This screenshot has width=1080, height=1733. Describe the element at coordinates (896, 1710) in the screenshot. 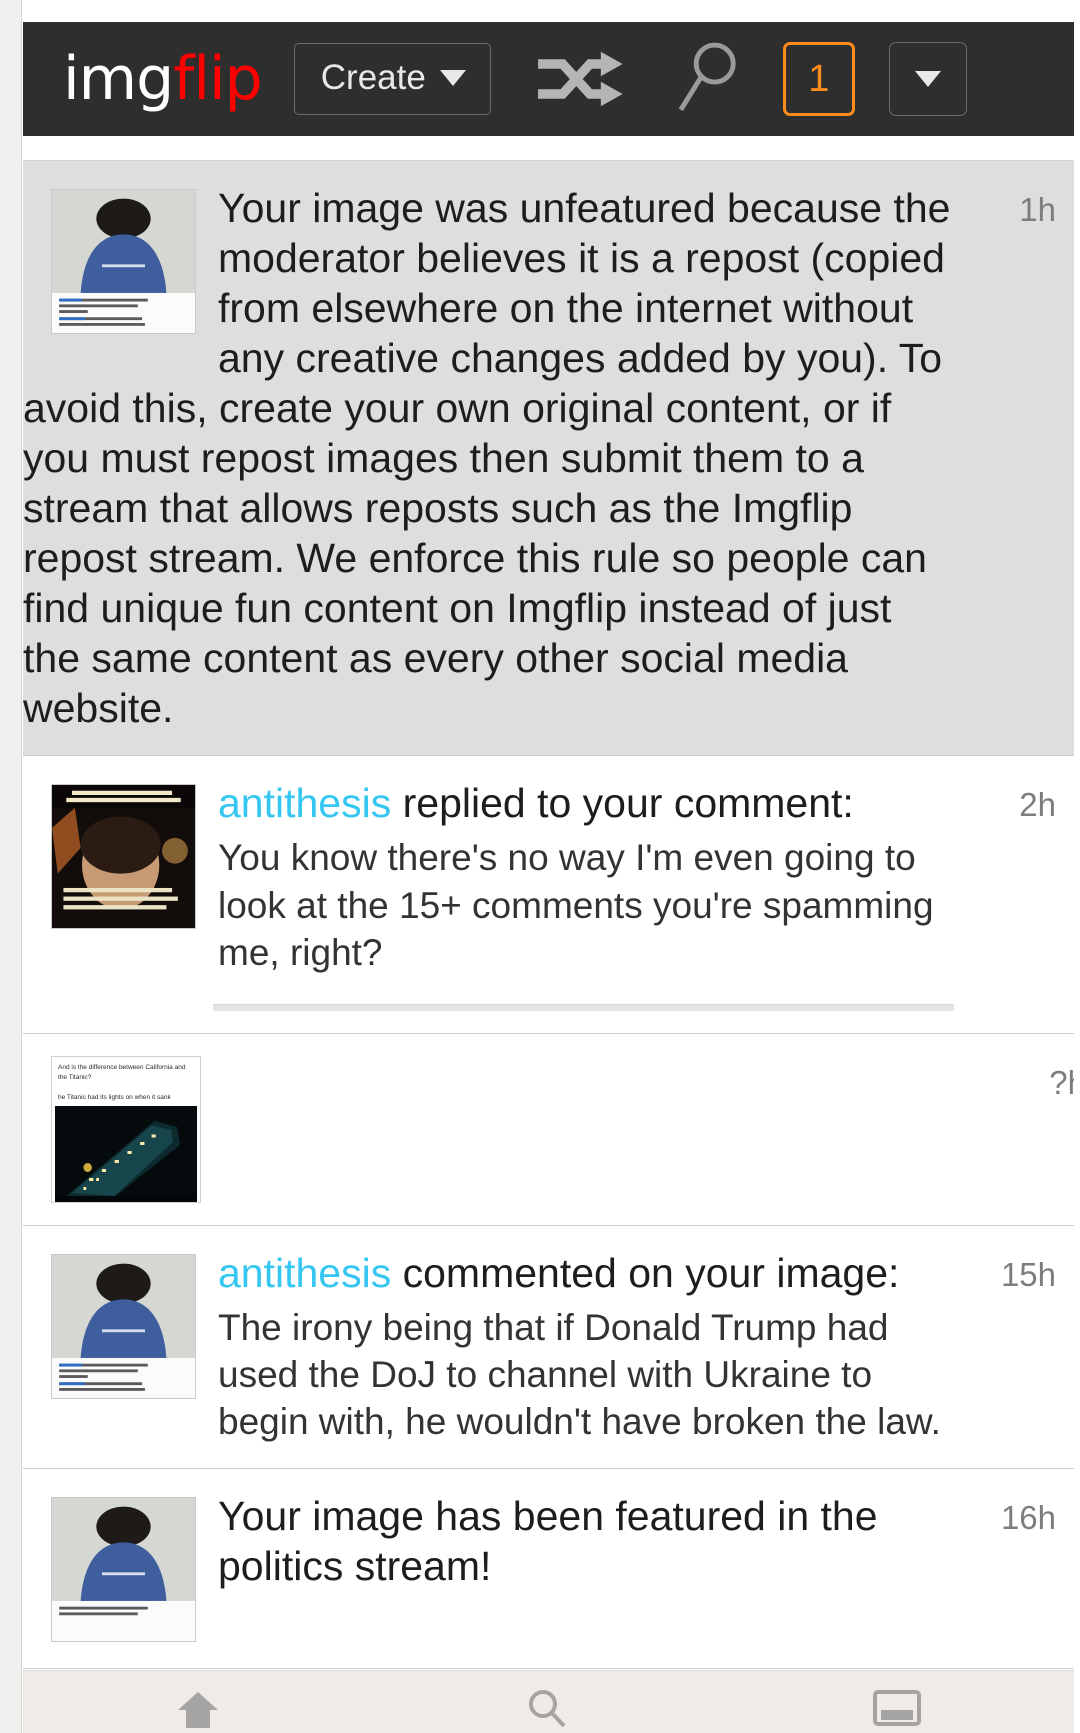

I see `gallery-icon` at that location.